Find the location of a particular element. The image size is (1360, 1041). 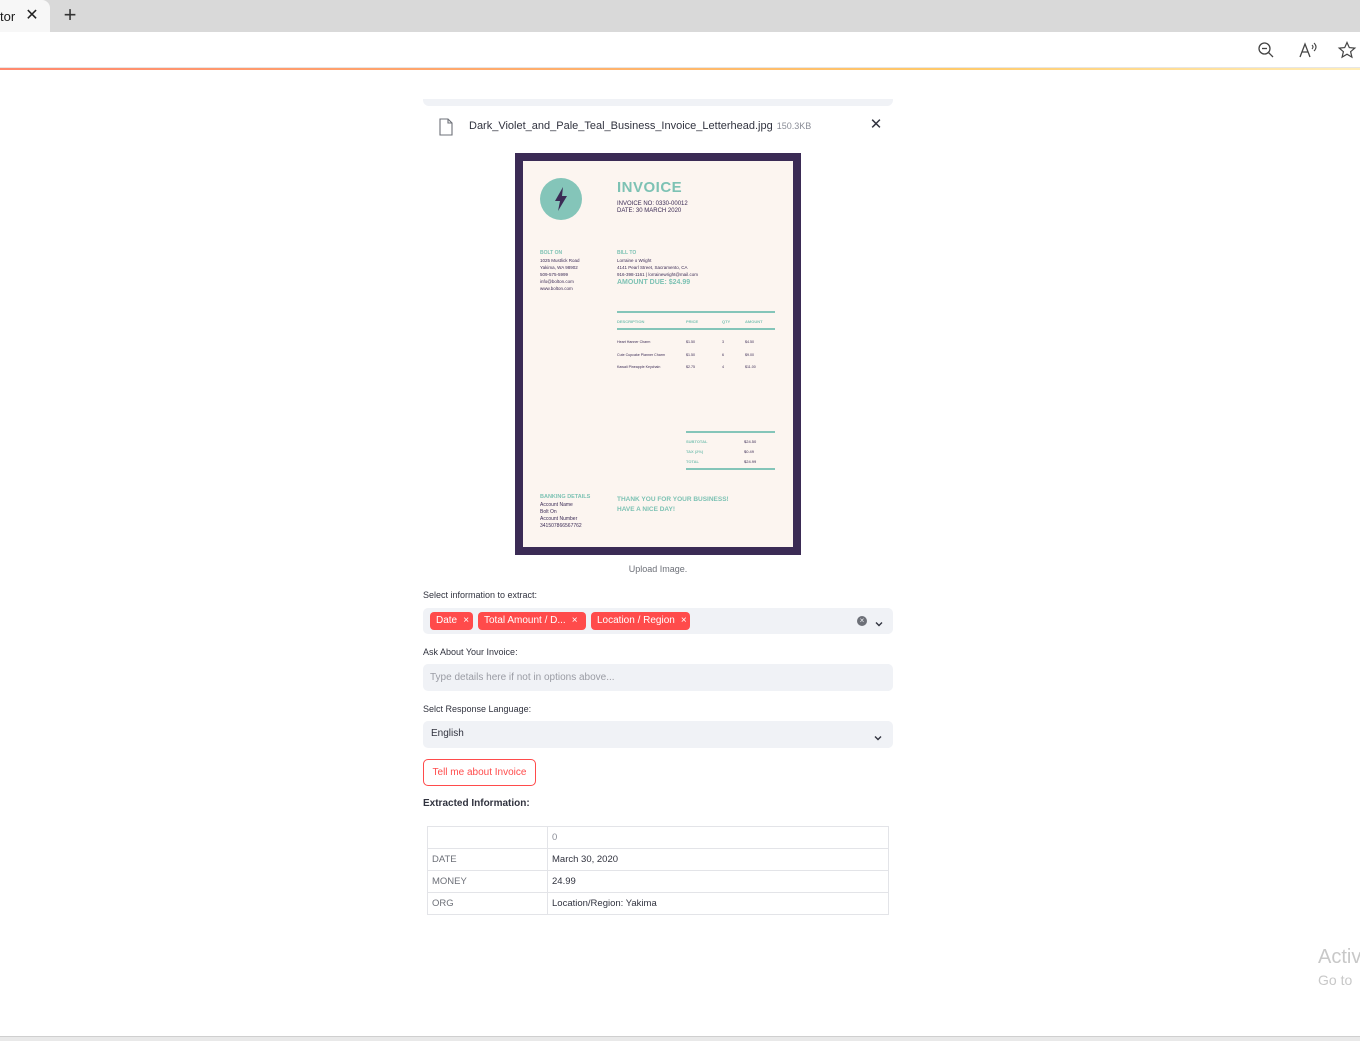

read-aloud-icon is located at coordinates (1308, 51).